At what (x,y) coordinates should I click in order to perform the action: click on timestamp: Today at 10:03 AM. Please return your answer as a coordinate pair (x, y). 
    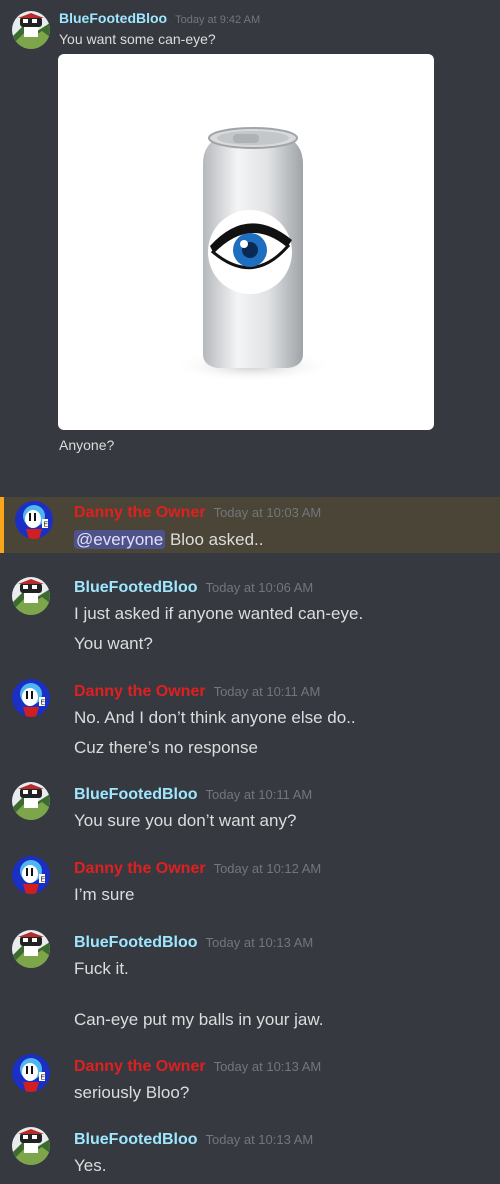
    Looking at the image, I should click on (267, 512).